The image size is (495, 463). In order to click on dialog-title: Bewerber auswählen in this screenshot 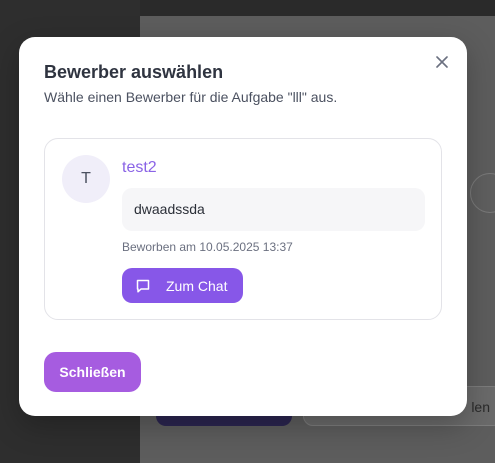, I will do `click(134, 72)`.